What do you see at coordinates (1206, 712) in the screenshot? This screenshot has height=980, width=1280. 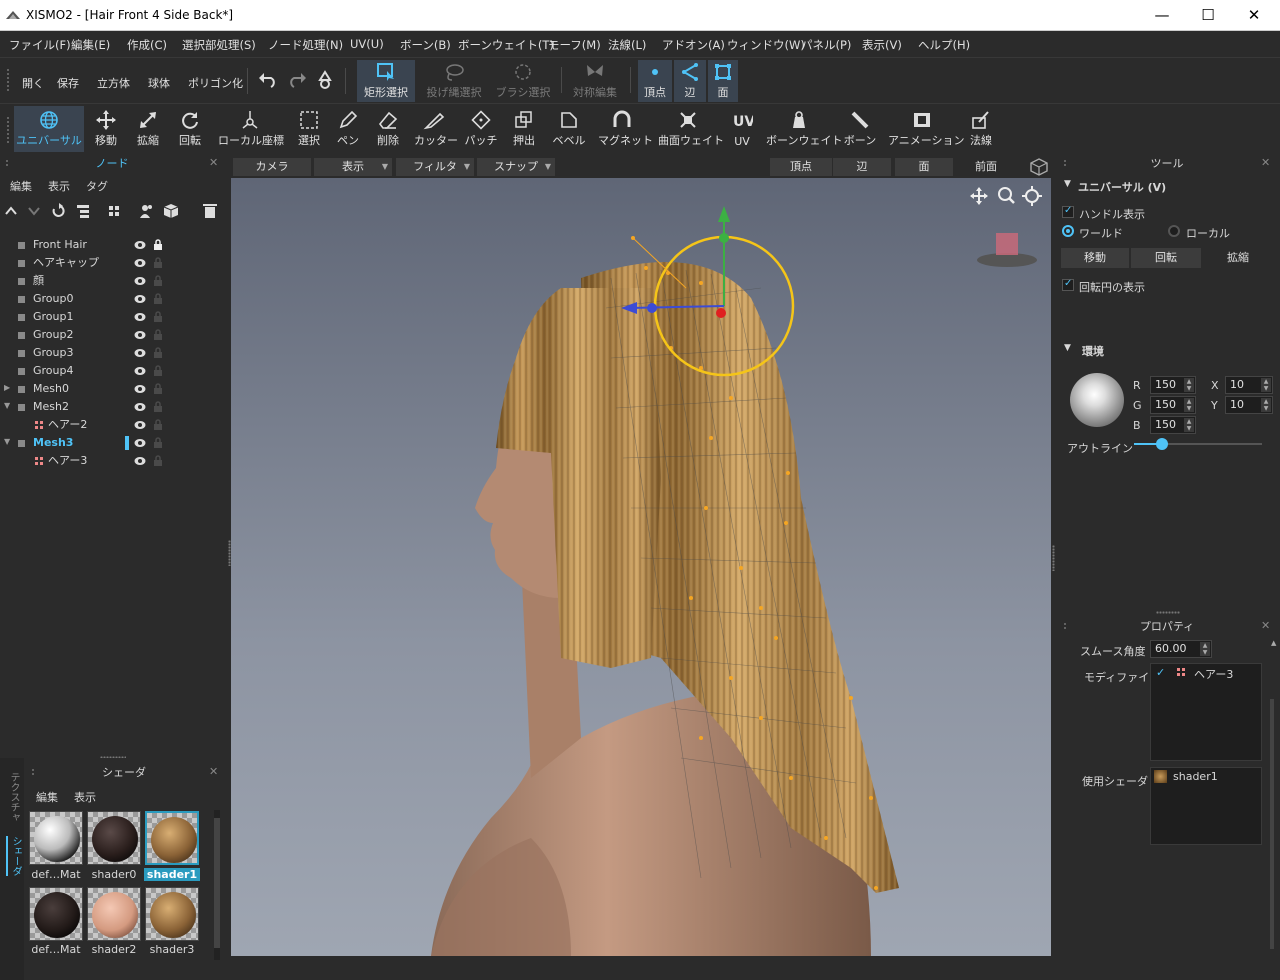 I see `modifier-list: ✓ ヘアー3` at bounding box center [1206, 712].